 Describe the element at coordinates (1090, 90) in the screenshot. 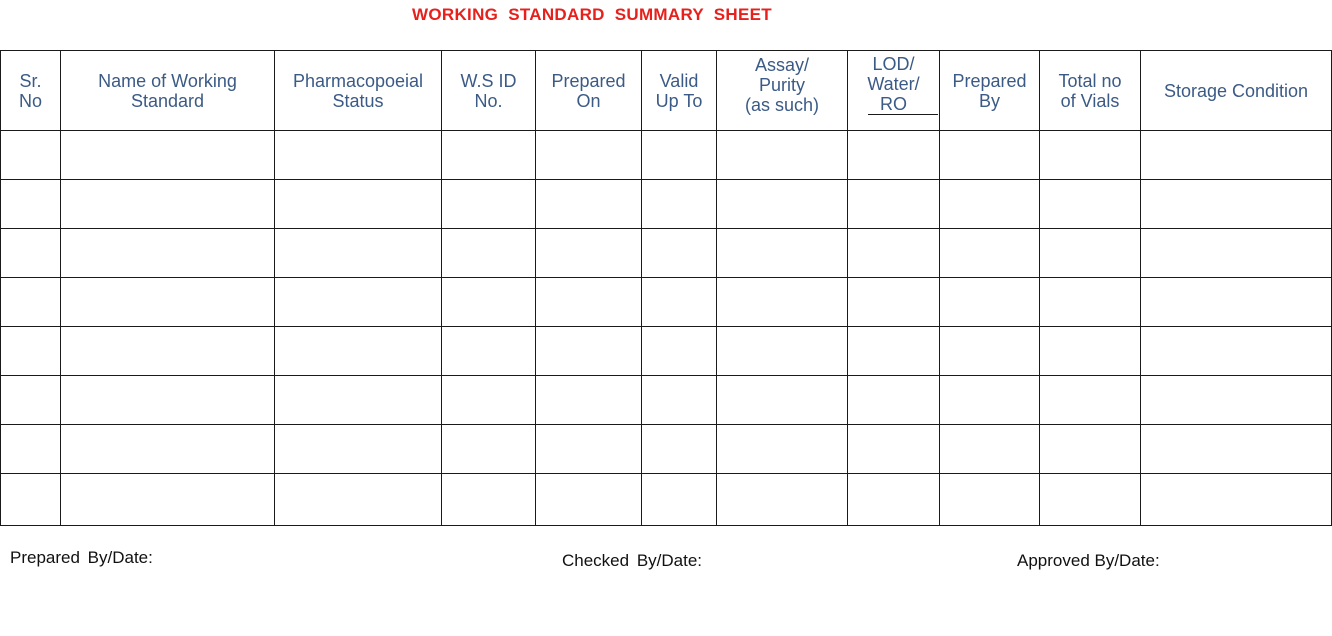

I see `column-header-label: Total no of Vials` at that location.